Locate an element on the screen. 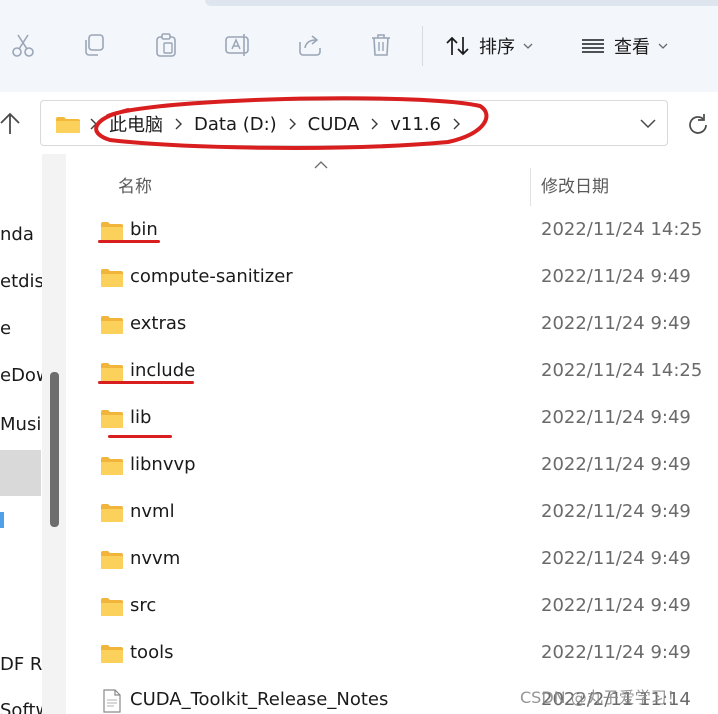 Image resolution: width=718 pixels, height=714 pixels. sort-button: 排序 is located at coordinates (489, 46).